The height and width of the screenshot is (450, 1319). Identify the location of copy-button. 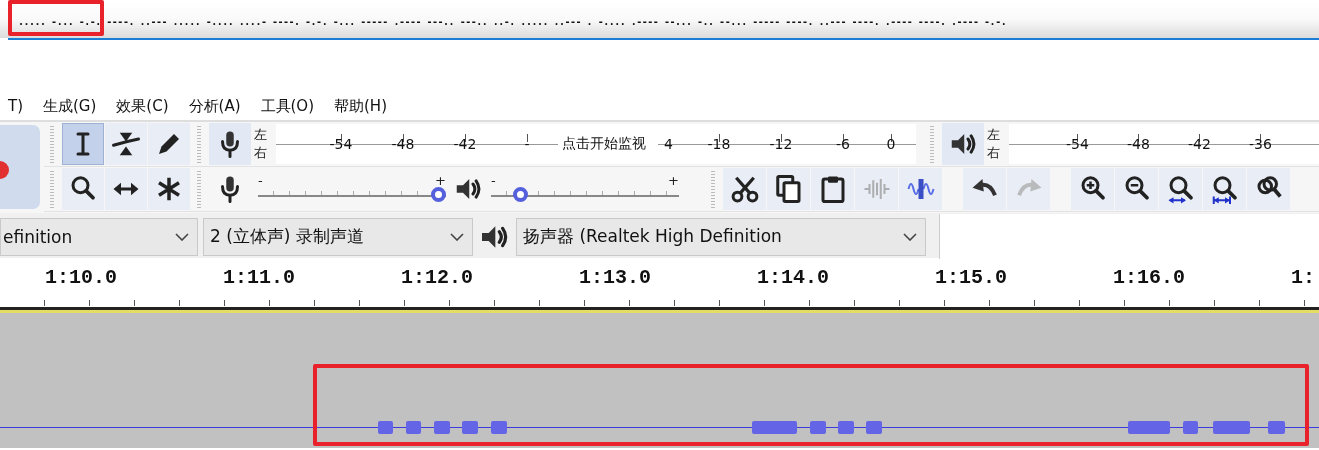
(788, 189).